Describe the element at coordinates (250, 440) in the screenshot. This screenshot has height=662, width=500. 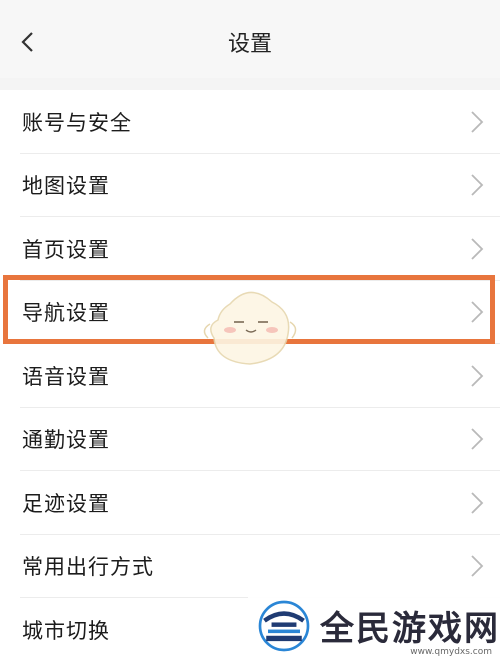
I see `settings-item-commute: 通勤设置` at that location.